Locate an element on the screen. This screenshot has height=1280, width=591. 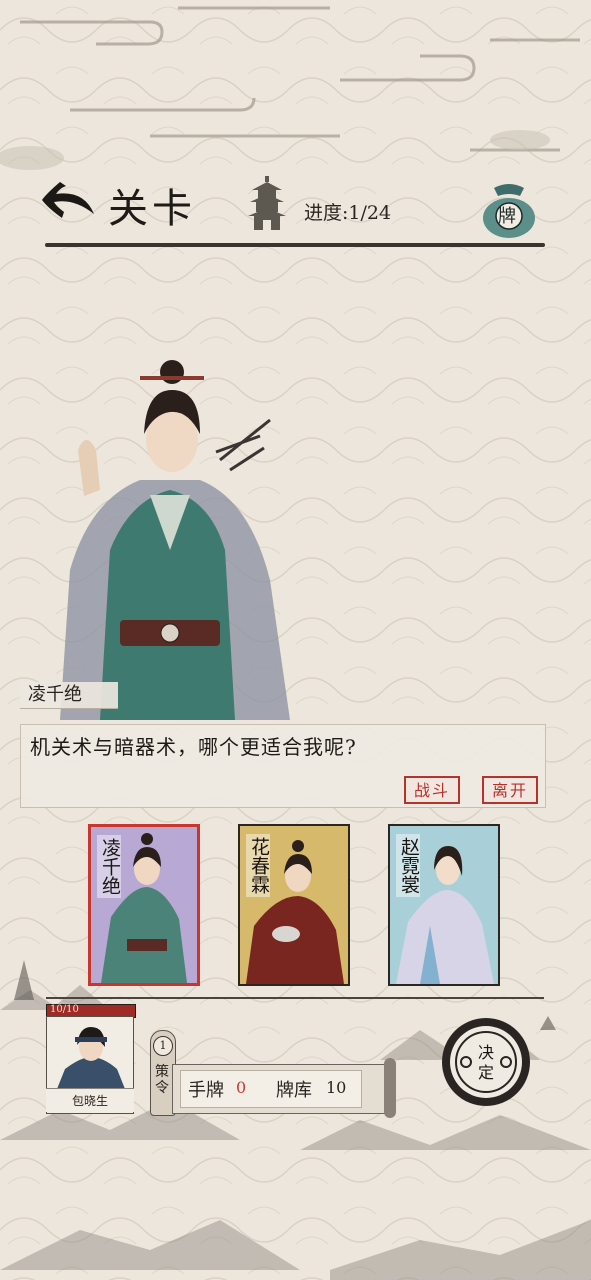
character-card-1: 凌千绝 is located at coordinates (144, 905).